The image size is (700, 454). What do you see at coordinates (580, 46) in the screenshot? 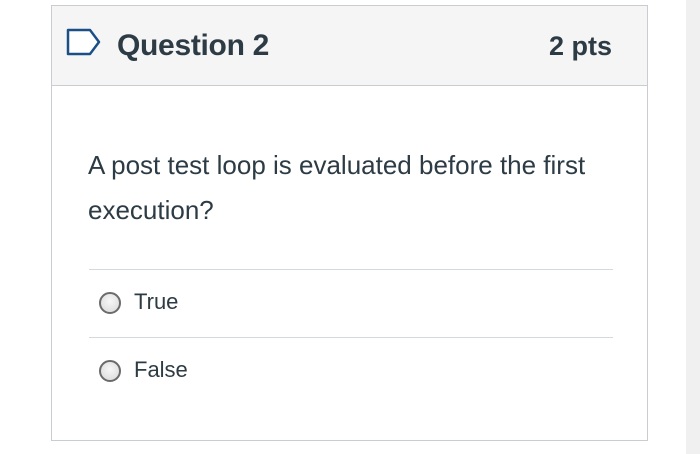
I see `question-points: 2 pts` at bounding box center [580, 46].